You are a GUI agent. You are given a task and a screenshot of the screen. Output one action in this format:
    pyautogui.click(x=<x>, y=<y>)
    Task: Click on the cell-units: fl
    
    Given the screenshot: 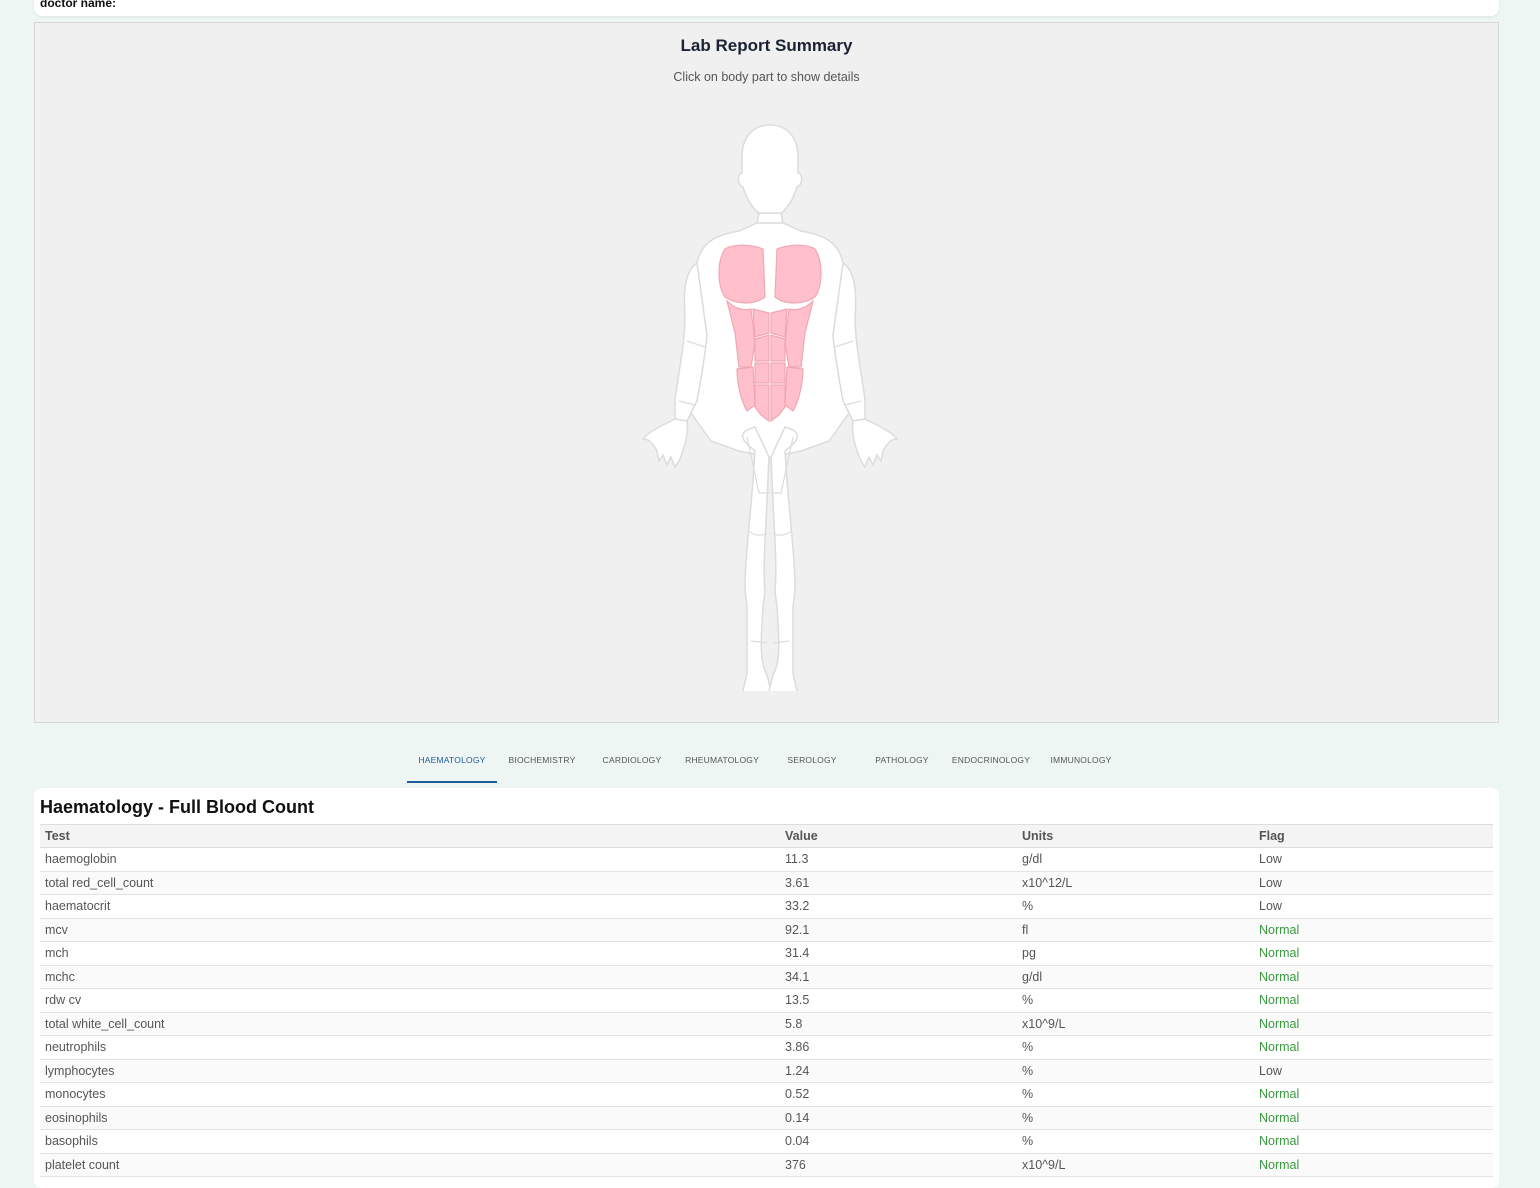 What is the action you would take?
    pyautogui.click(x=1135, y=930)
    